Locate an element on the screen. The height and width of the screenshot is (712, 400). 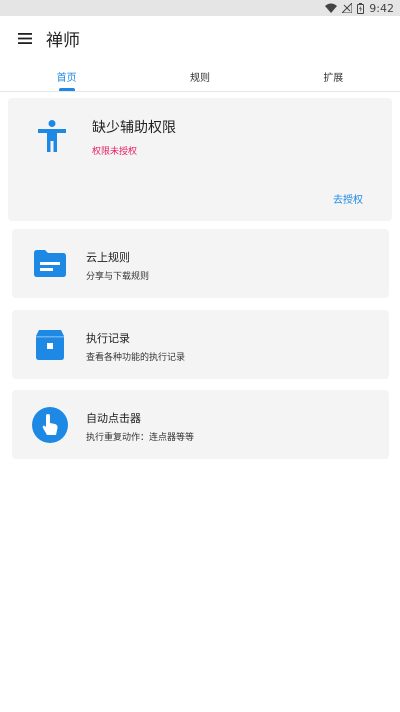
menu-button is located at coordinates (24, 38).